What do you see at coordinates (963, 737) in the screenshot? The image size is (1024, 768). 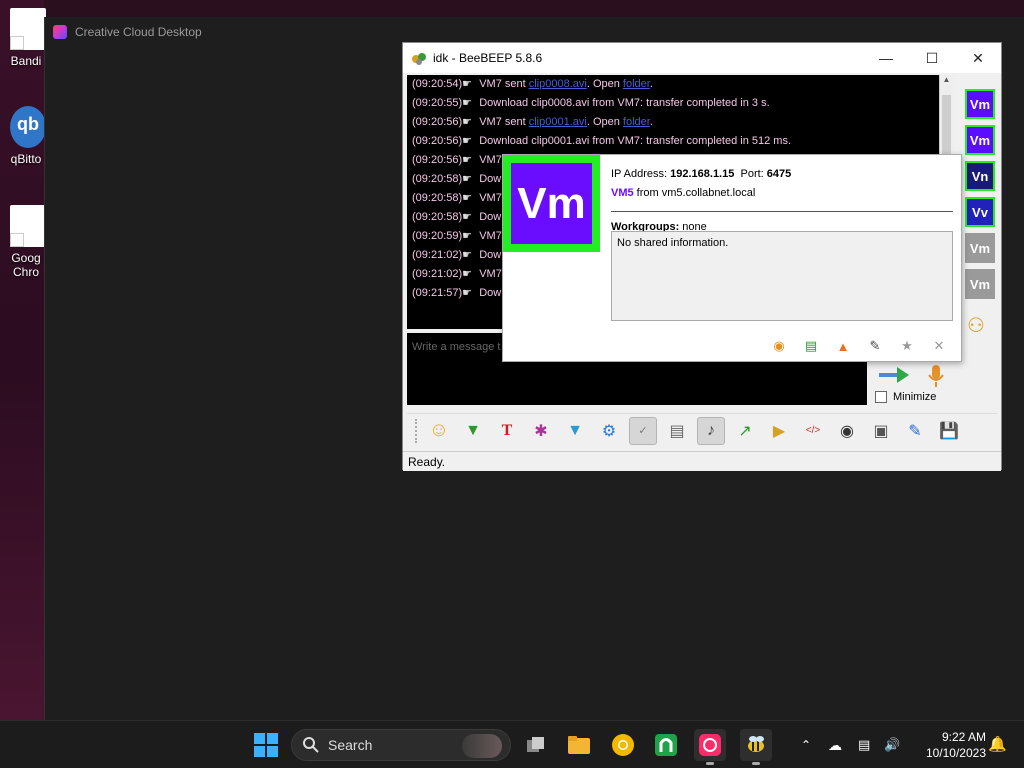 I see `clock-time: 9:22 AM` at bounding box center [963, 737].